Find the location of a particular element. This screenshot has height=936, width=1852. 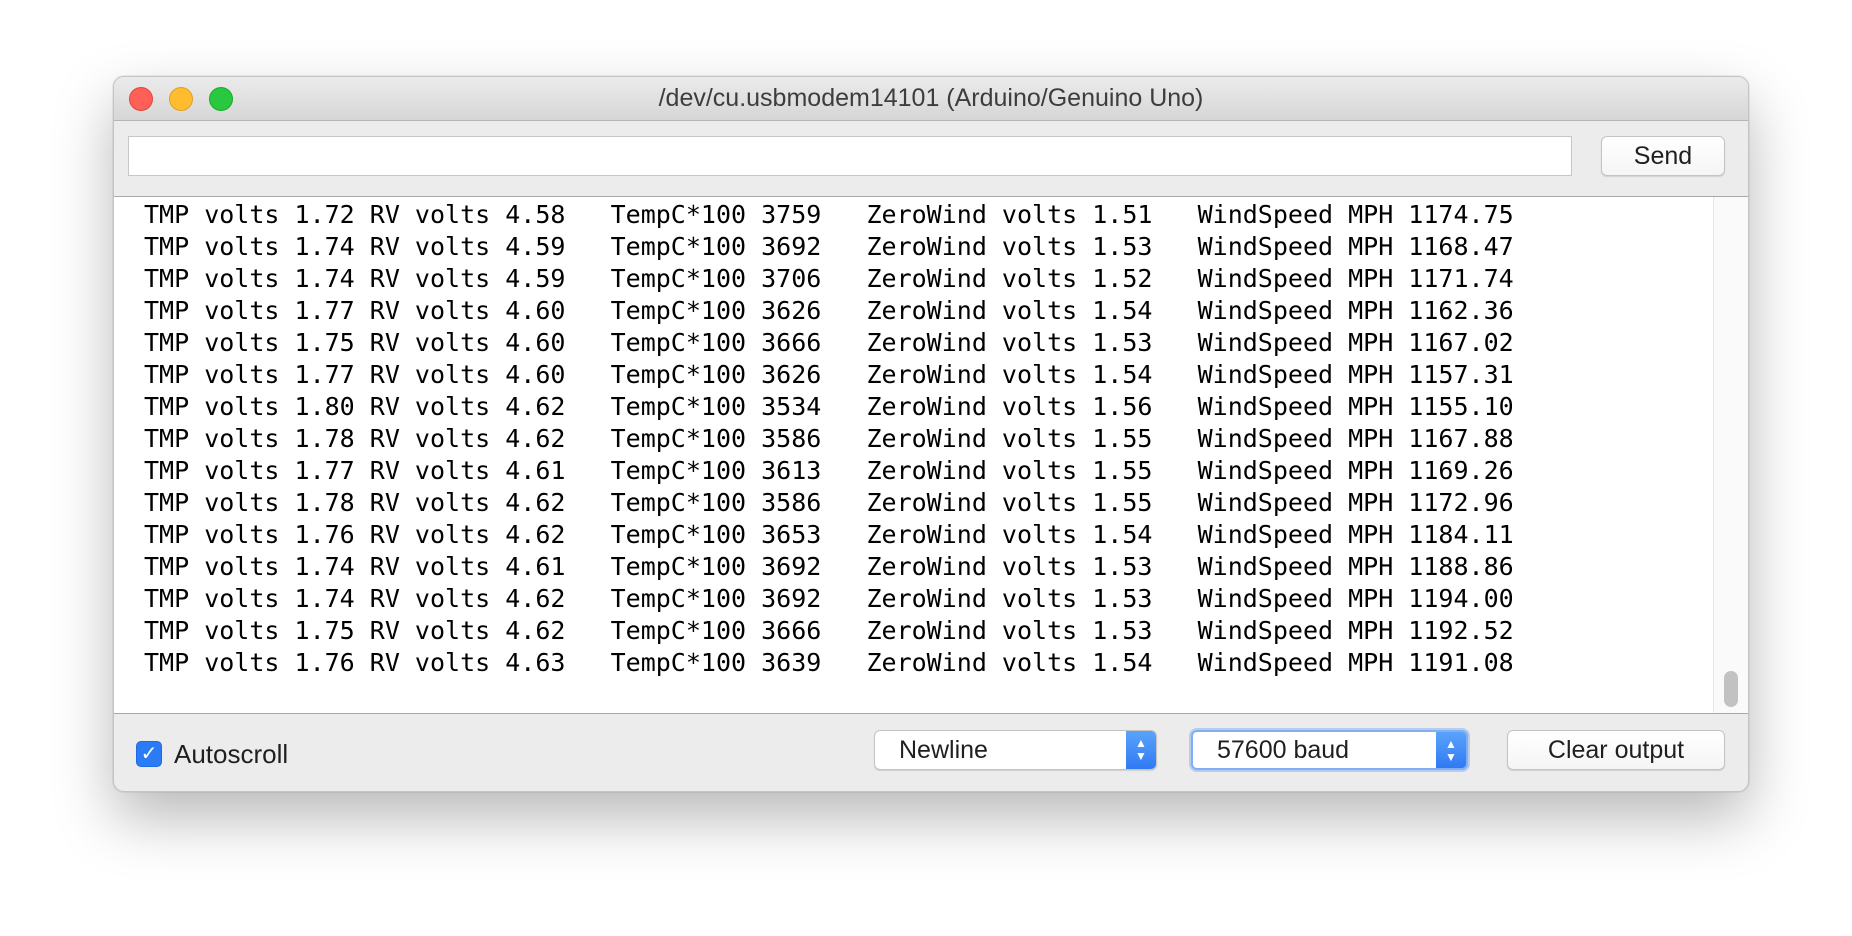

line-ending-select: Newline ▲ ▼ is located at coordinates (1015, 750).